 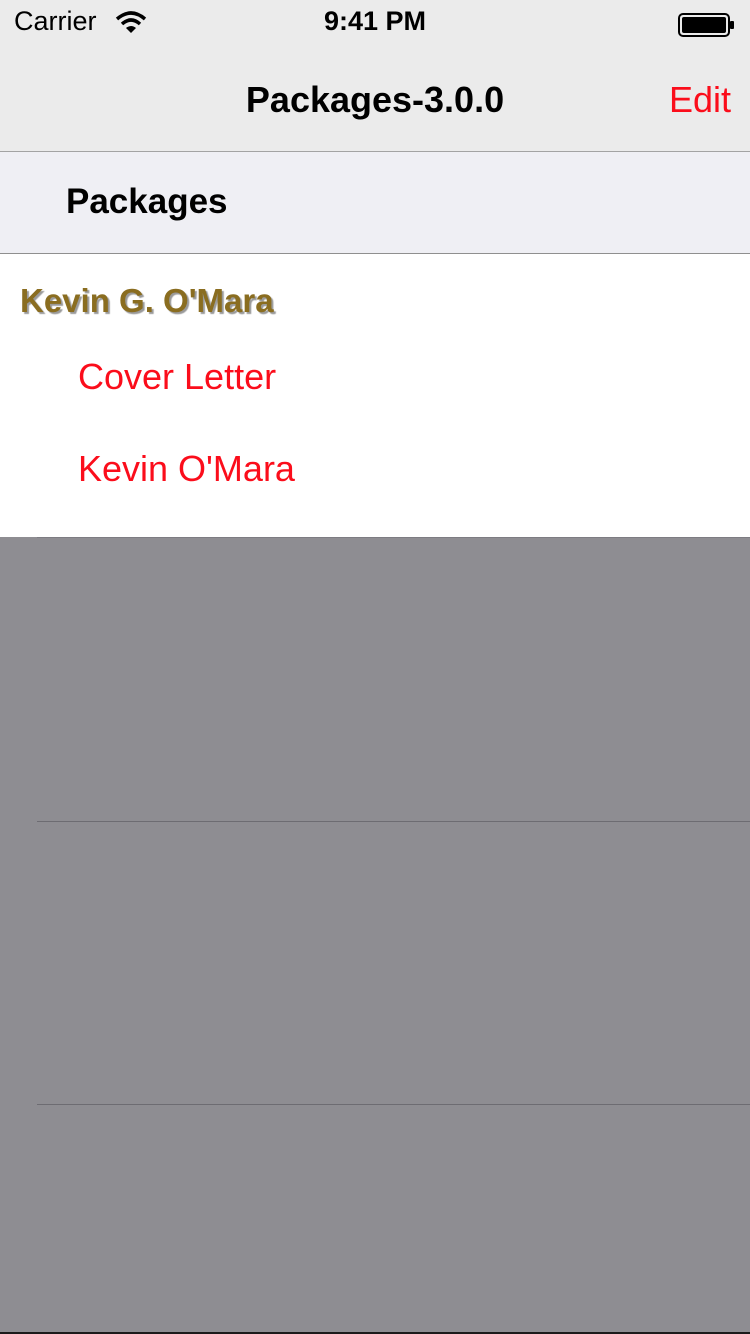 What do you see at coordinates (186, 469) in the screenshot?
I see `list-item-resume: Kevin O'Mara` at bounding box center [186, 469].